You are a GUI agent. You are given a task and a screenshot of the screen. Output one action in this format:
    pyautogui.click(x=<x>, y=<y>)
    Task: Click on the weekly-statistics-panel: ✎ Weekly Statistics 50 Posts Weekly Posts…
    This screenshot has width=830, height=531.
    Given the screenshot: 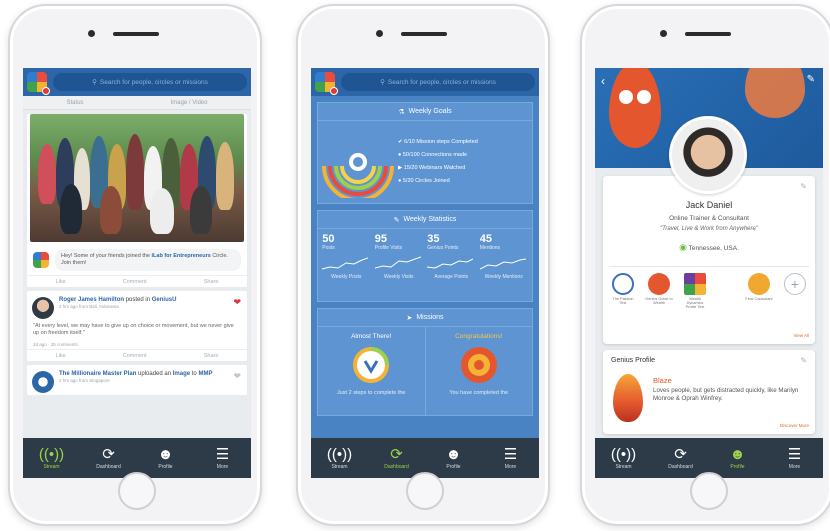 What is the action you would take?
    pyautogui.click(x=425, y=256)
    